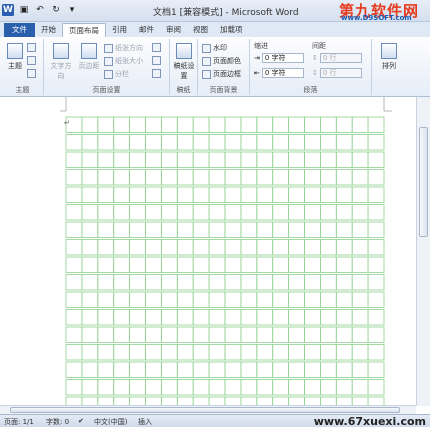 The width and height of the screenshot is (430, 428). What do you see at coordinates (389, 57) in the screenshot?
I see `arrange-button: 排列` at bounding box center [389, 57].